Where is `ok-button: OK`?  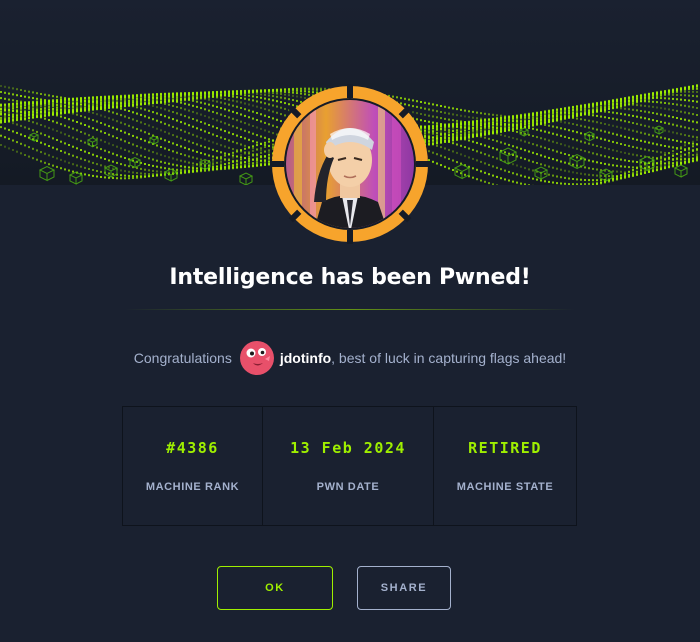
ok-button: OK is located at coordinates (275, 588).